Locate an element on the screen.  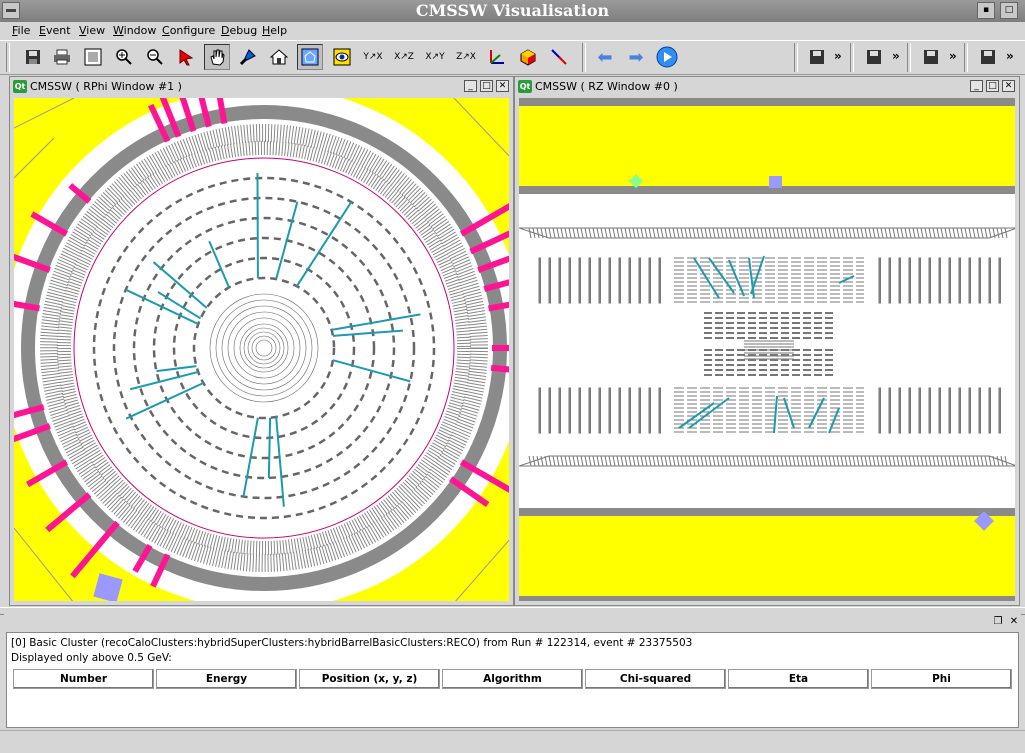
axes-xz-icon: X↗Z is located at coordinates (404, 57).